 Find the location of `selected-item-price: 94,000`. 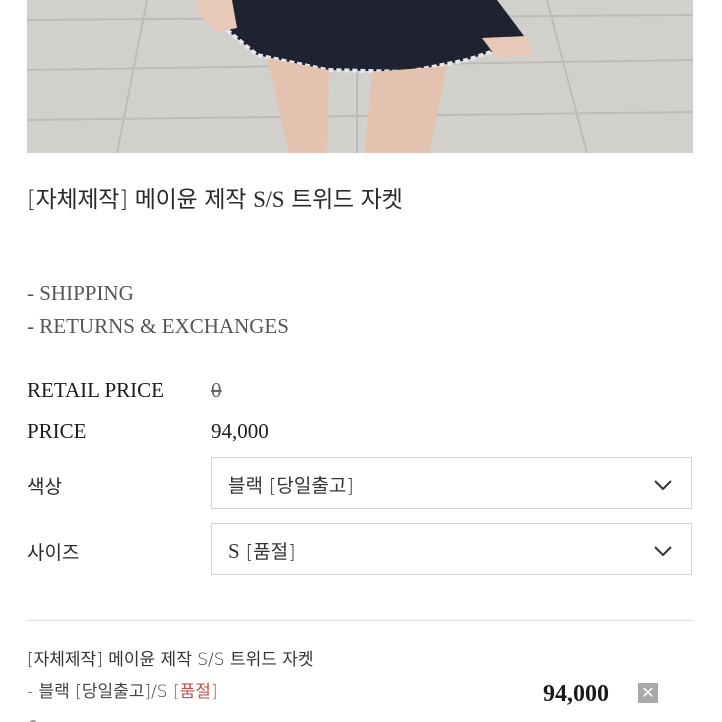

selected-item-price: 94,000 is located at coordinates (576, 694).